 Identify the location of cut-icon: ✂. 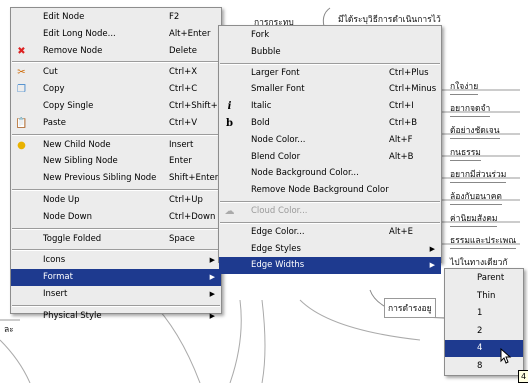
(21, 73).